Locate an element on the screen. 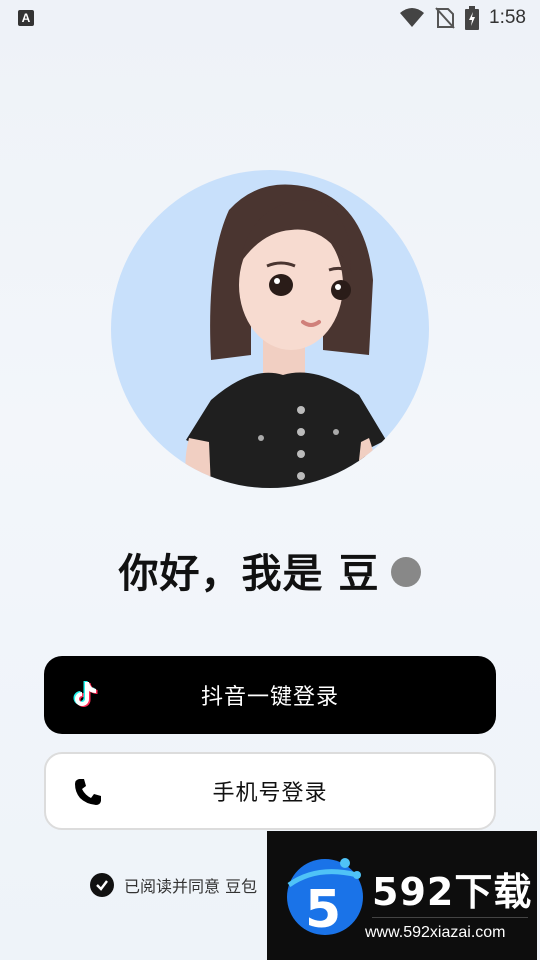 The width and height of the screenshot is (540, 960). status-right: 1:58 is located at coordinates (462, 18).